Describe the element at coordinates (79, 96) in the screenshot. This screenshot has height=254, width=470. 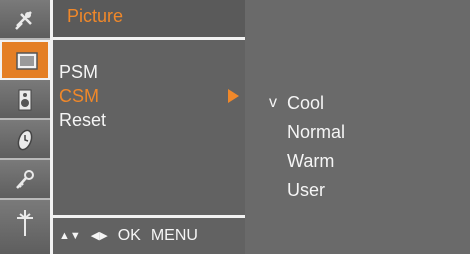
I see `menu-item-label: CSM` at that location.